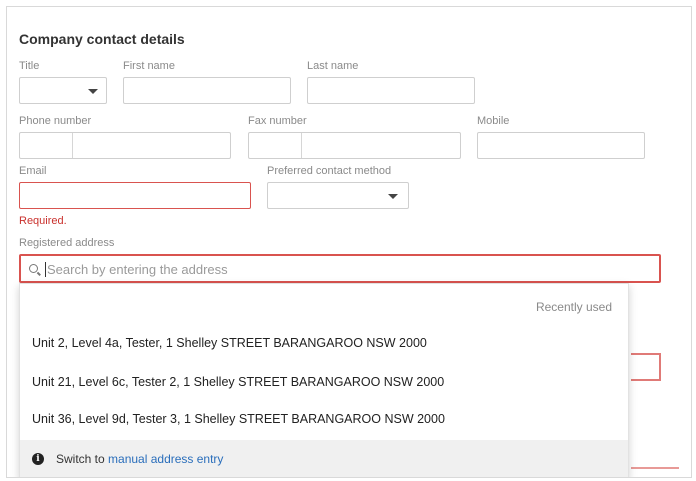  What do you see at coordinates (324, 458) in the screenshot?
I see `manual-entry-footer: i Switch to manual address entry` at bounding box center [324, 458].